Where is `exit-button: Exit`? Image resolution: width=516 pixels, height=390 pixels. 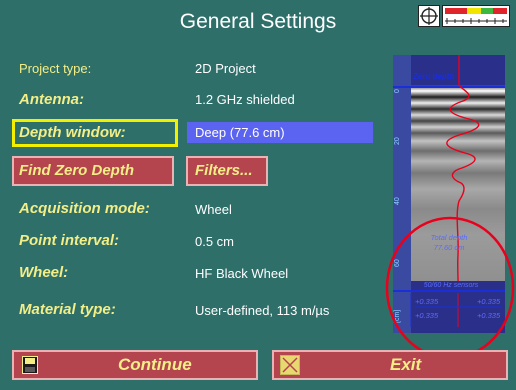 exit-button: Exit is located at coordinates (390, 365).